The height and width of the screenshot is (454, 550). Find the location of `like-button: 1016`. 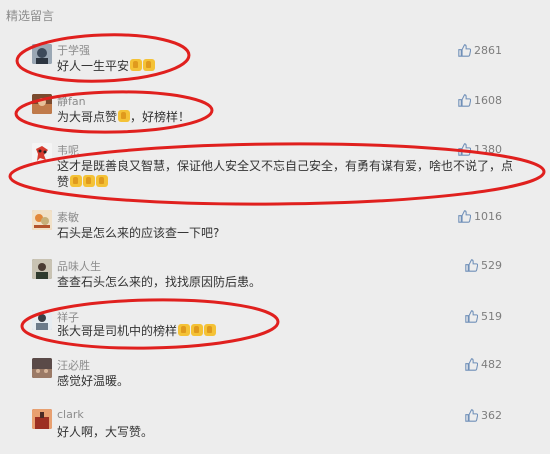

like-button: 1016 is located at coordinates (480, 216).